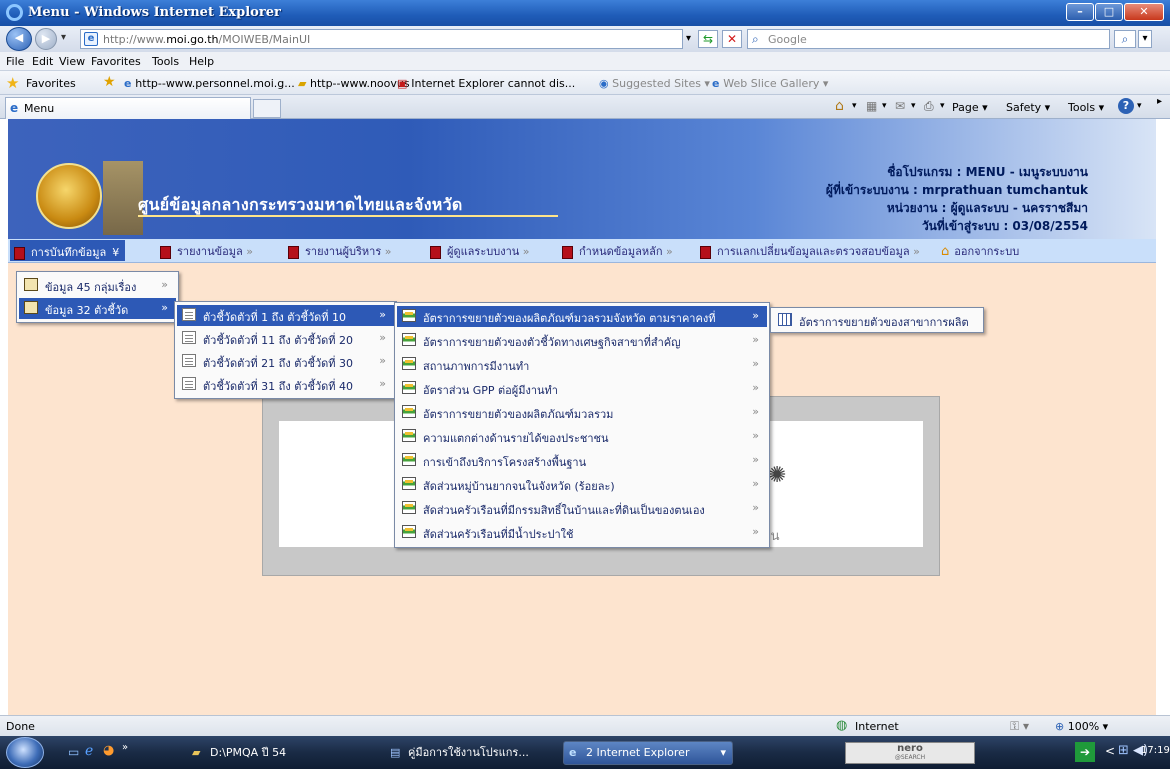 Image resolution: width=1170 pixels, height=769 pixels. What do you see at coordinates (755, 507) in the screenshot?
I see `chevron-right-icon: »` at bounding box center [755, 507].